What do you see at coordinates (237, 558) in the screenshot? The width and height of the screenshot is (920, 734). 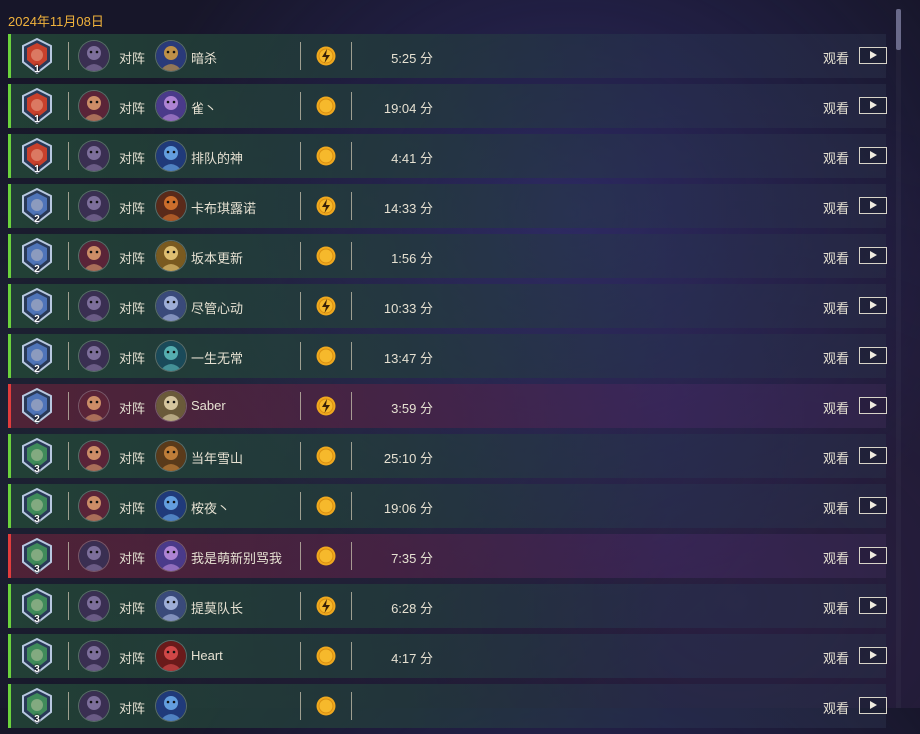 I see `opponent-name: 我是萌新别骂我` at bounding box center [237, 558].